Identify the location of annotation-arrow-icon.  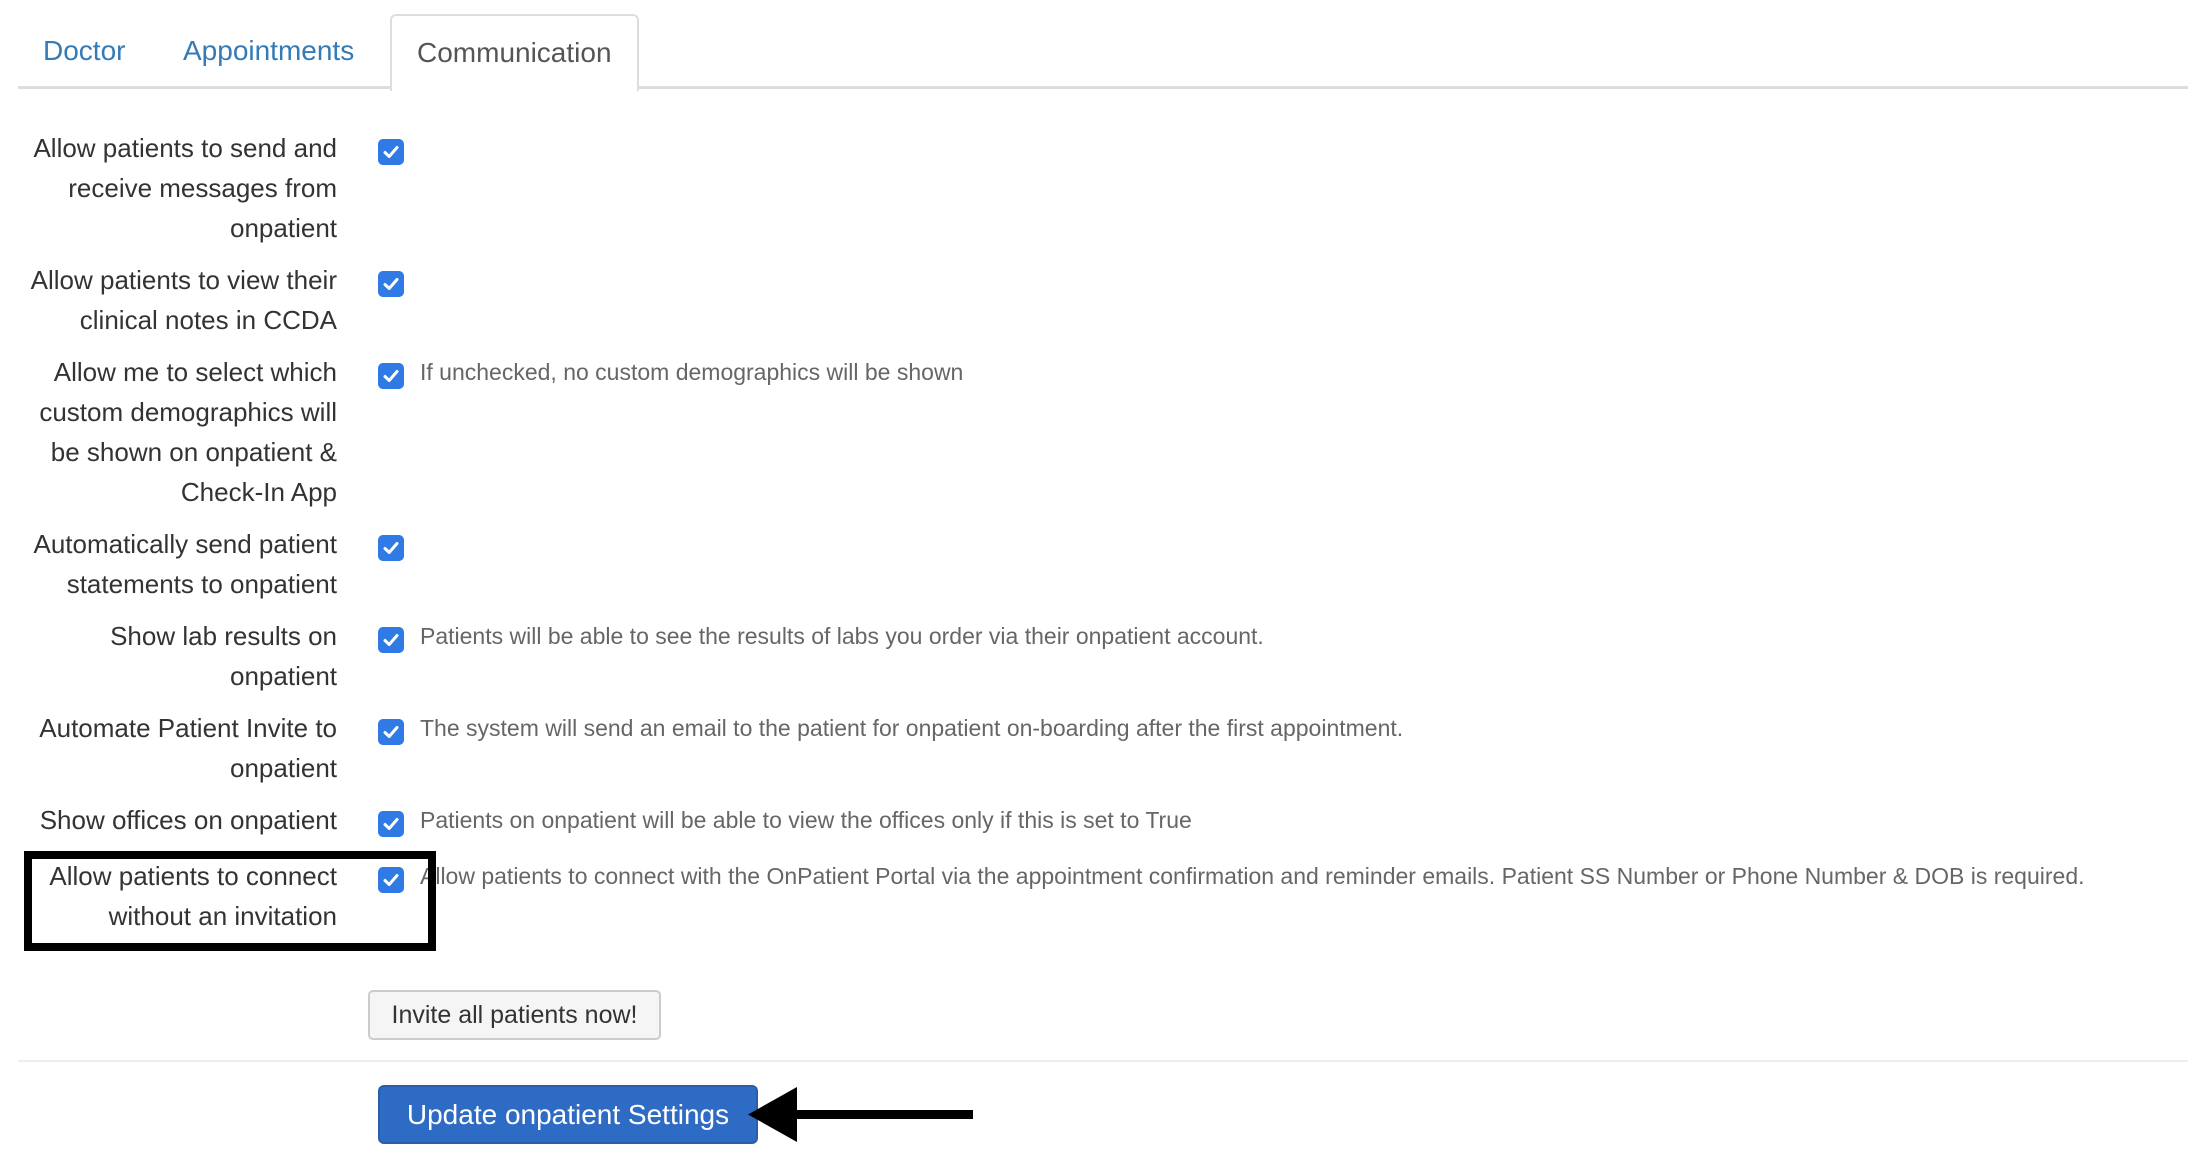
(860, 1114).